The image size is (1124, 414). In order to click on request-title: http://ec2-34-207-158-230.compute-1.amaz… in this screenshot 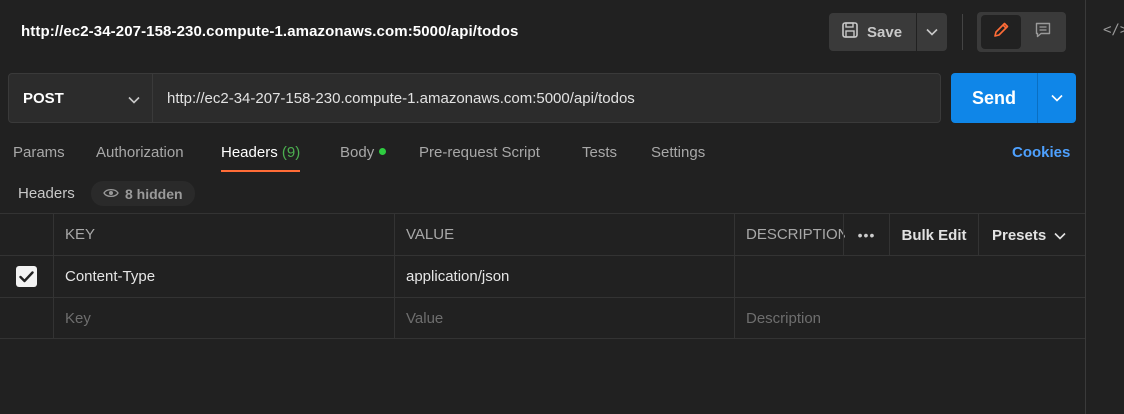, I will do `click(269, 31)`.